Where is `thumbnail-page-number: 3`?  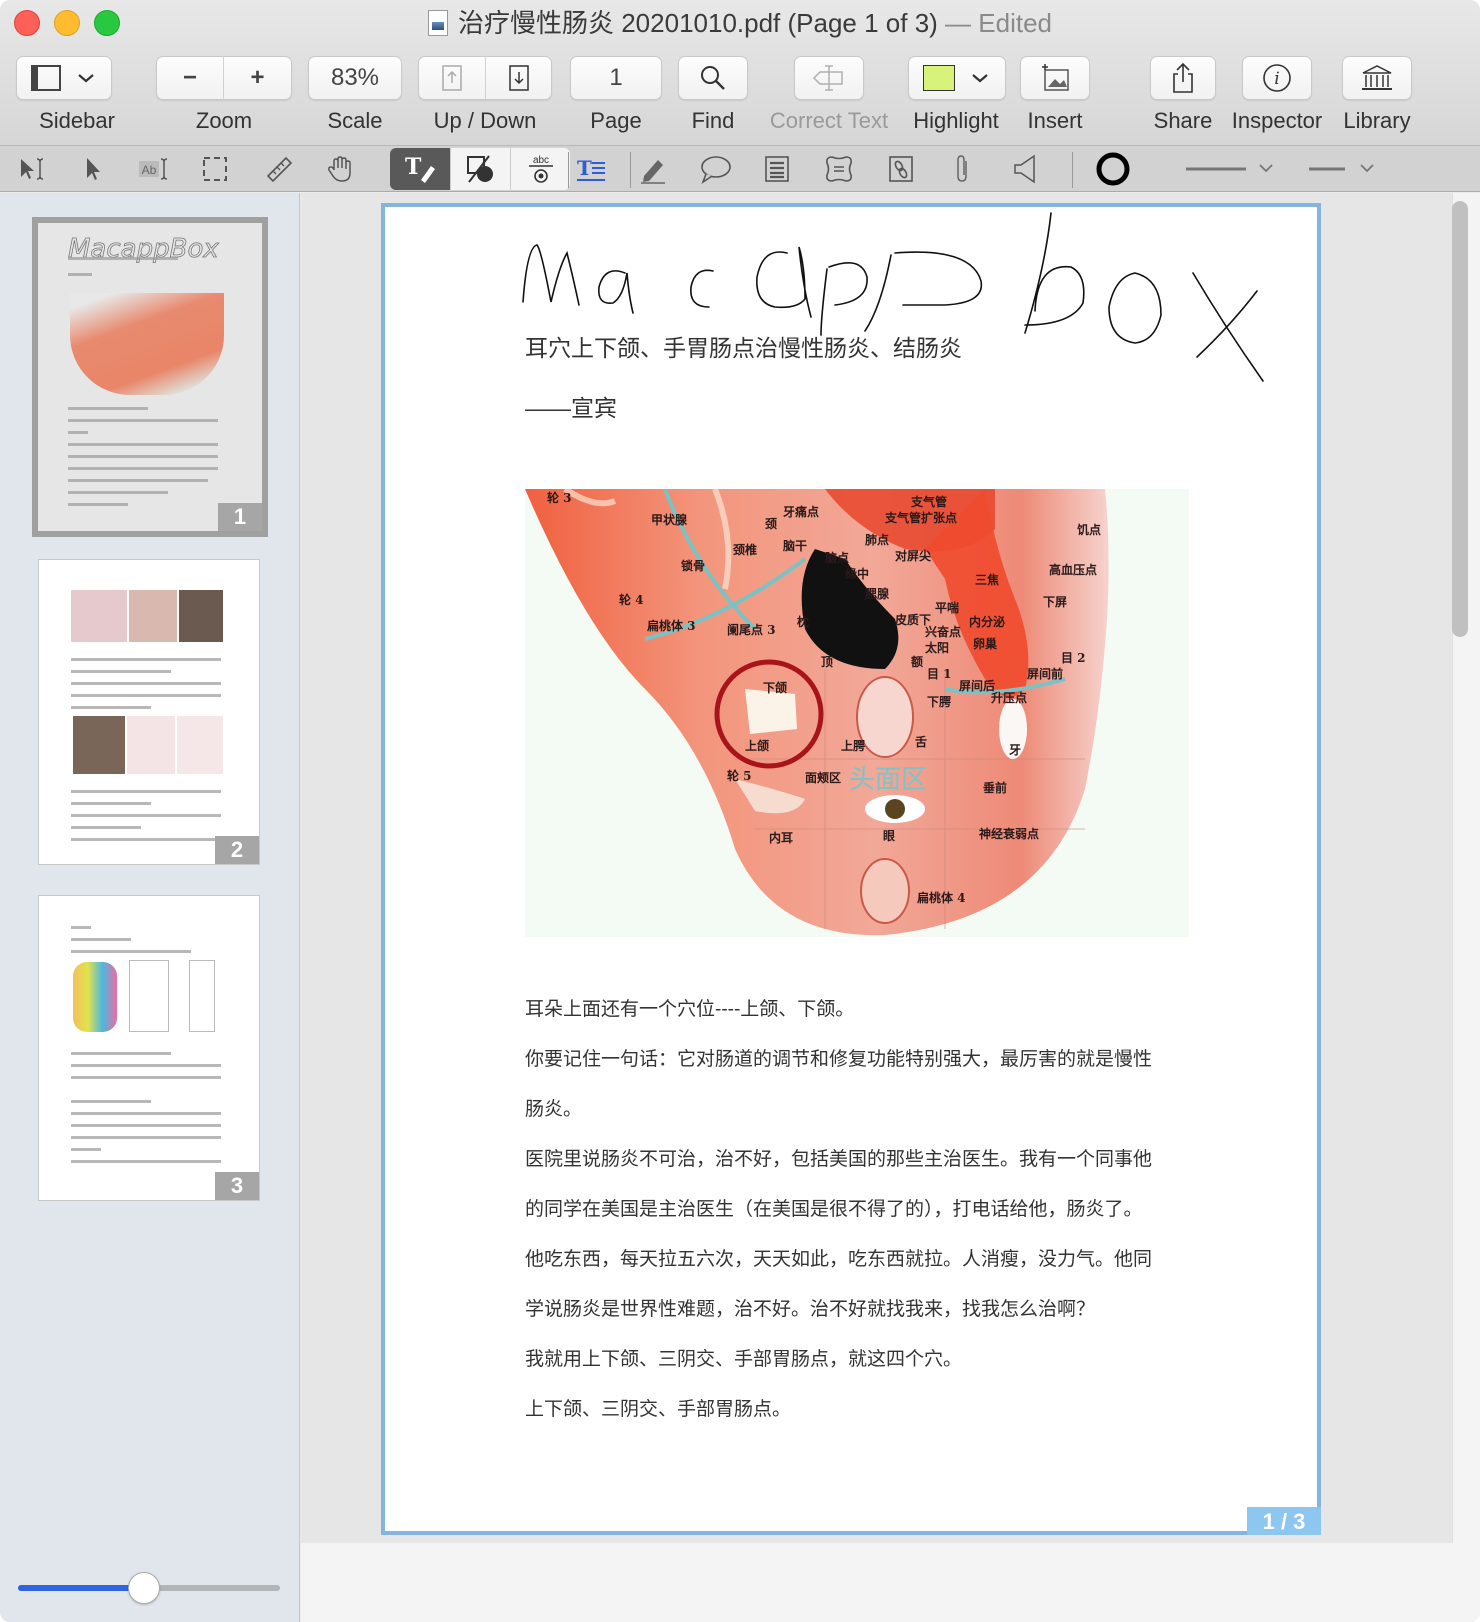 thumbnail-page-number: 3 is located at coordinates (237, 1186).